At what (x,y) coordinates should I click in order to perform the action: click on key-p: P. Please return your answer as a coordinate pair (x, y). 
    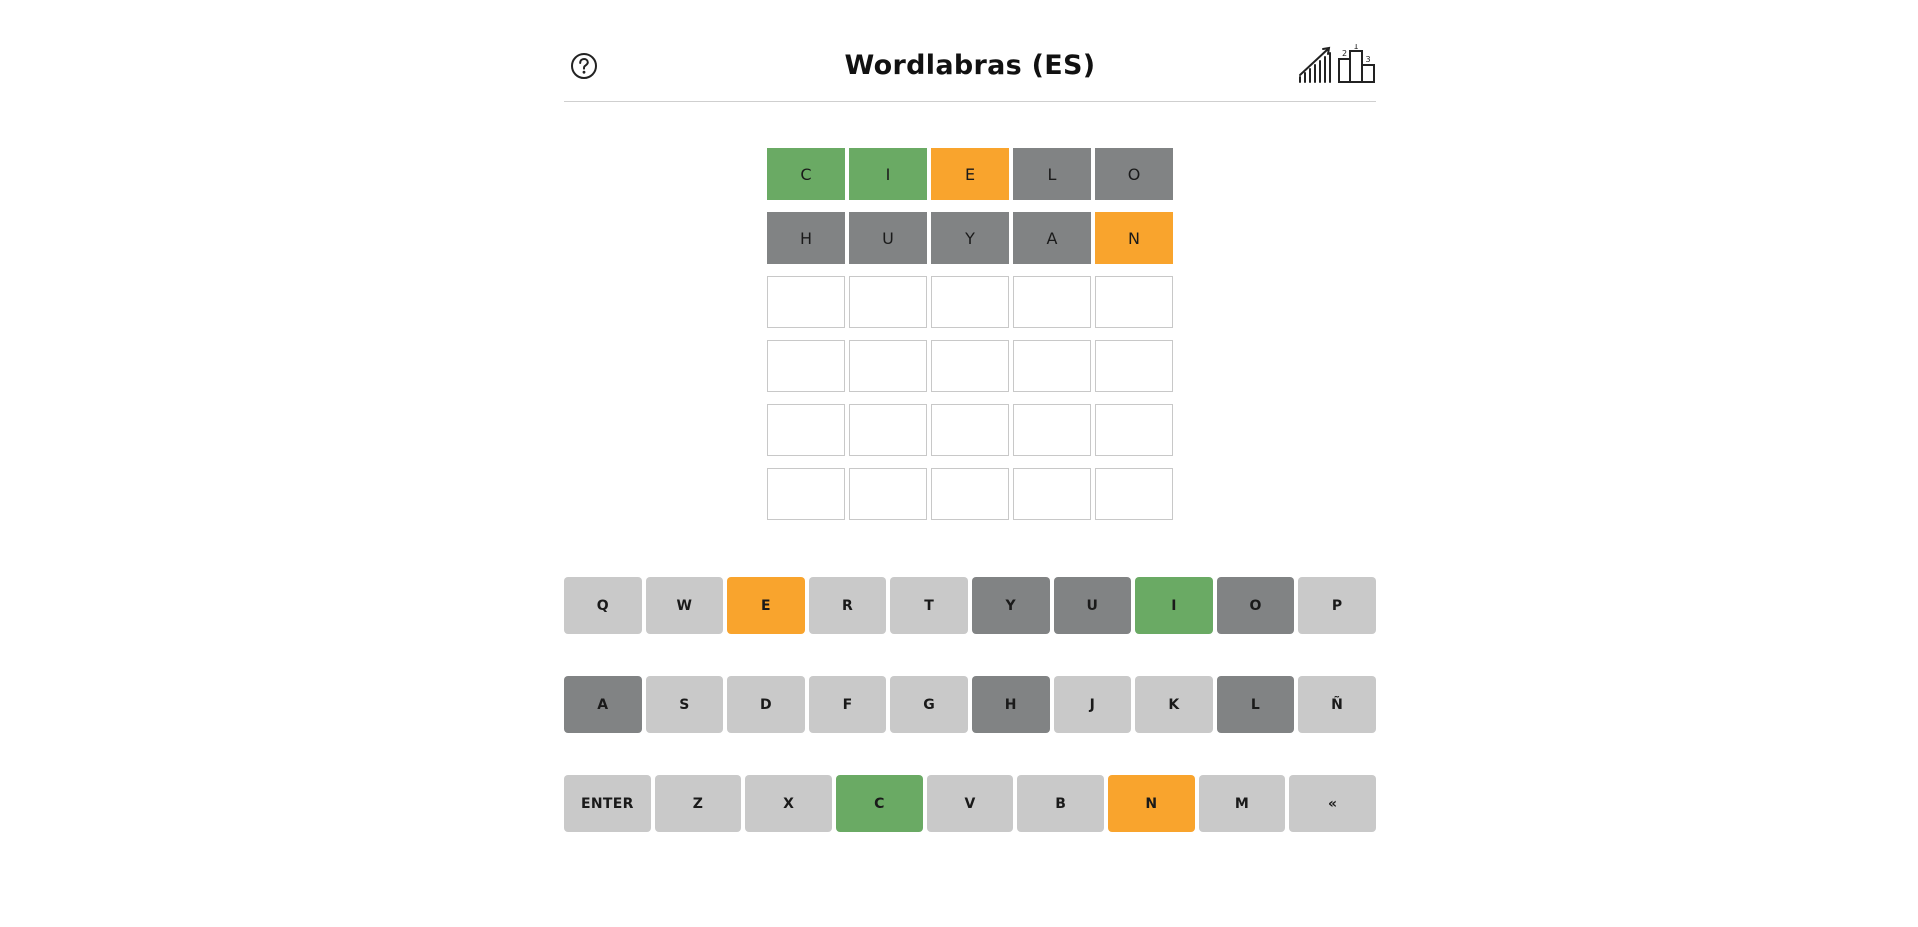
    Looking at the image, I should click on (1337, 605).